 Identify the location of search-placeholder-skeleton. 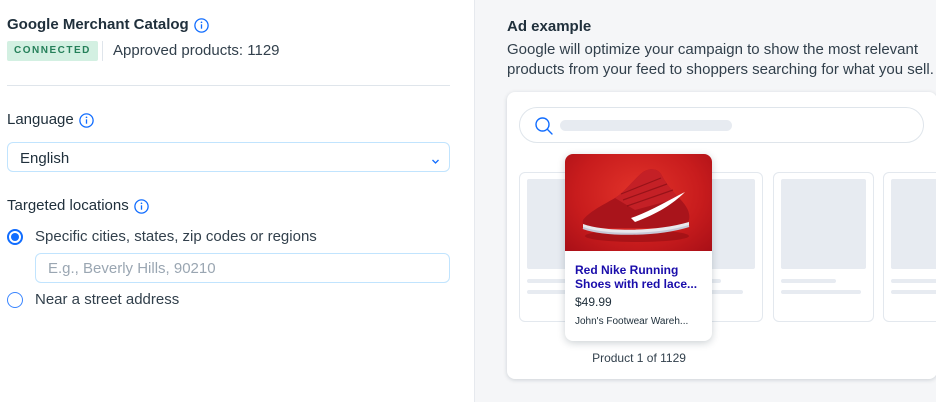
(646, 125).